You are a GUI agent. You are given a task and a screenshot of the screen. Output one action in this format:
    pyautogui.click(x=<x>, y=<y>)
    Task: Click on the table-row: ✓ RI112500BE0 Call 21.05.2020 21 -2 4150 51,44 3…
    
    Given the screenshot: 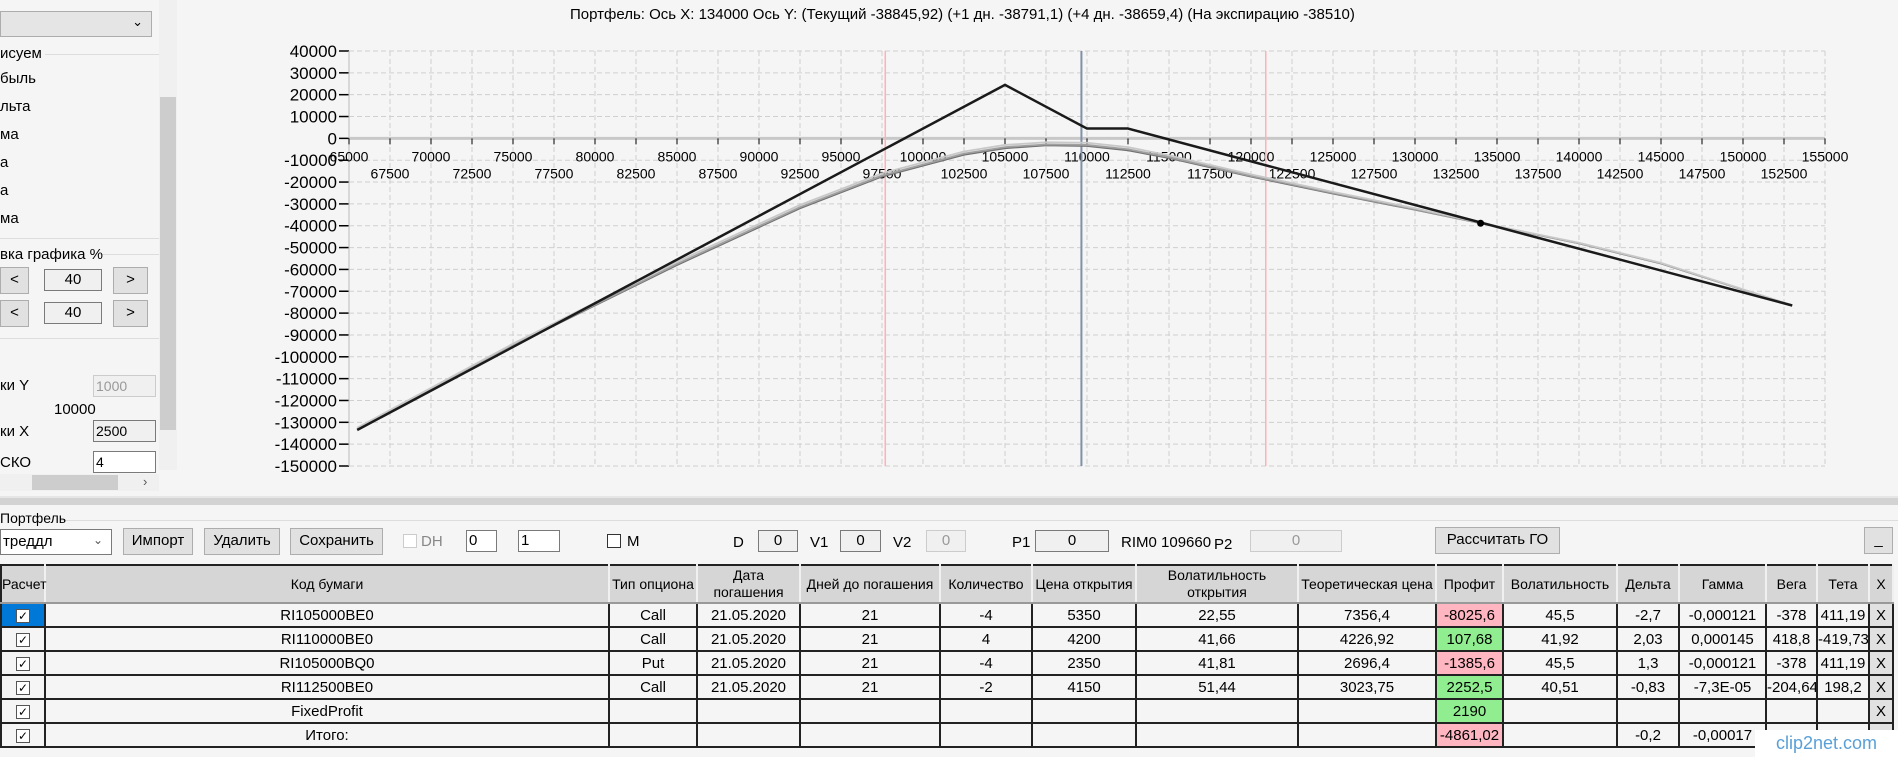 What is the action you would take?
    pyautogui.click(x=947, y=687)
    